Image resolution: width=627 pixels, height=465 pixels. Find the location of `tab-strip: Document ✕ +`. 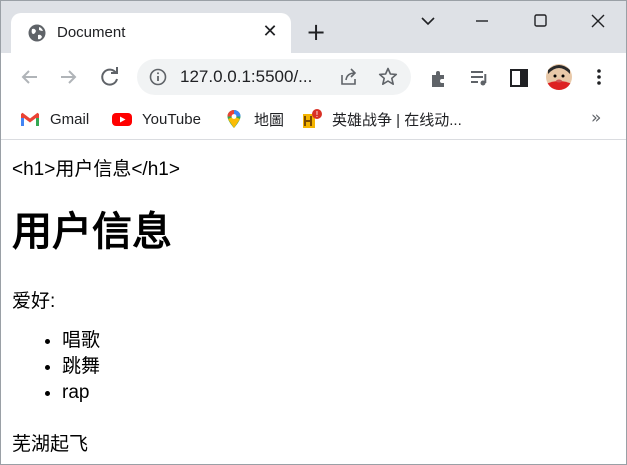

tab-strip: Document ✕ + is located at coordinates (313, 27).